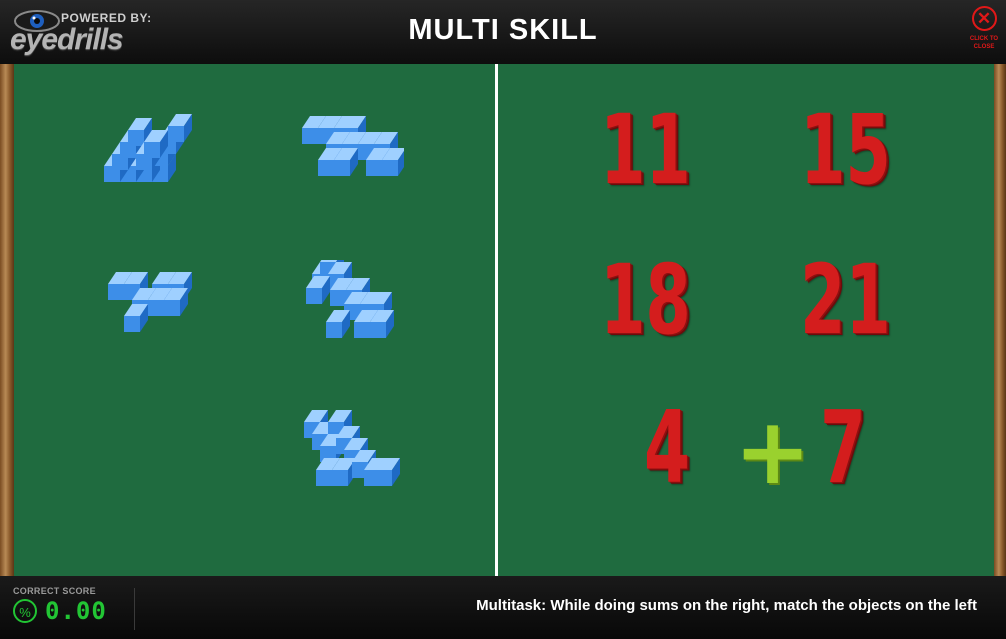  I want to click on page-title: MULTI SKILL, so click(503, 30).